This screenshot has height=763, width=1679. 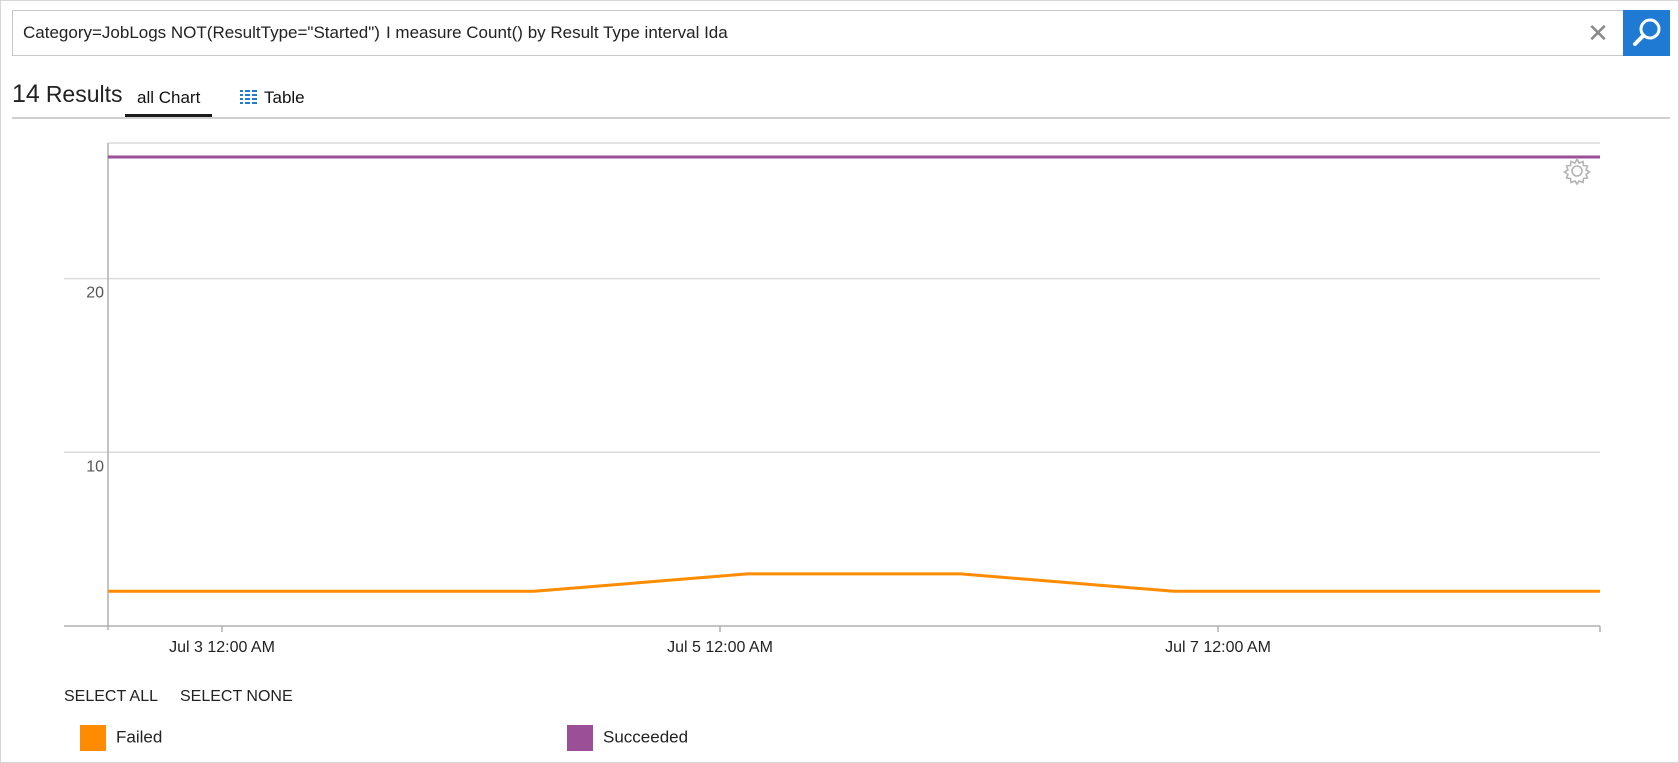 What do you see at coordinates (284, 97) in the screenshot?
I see `tab-table-label: Table` at bounding box center [284, 97].